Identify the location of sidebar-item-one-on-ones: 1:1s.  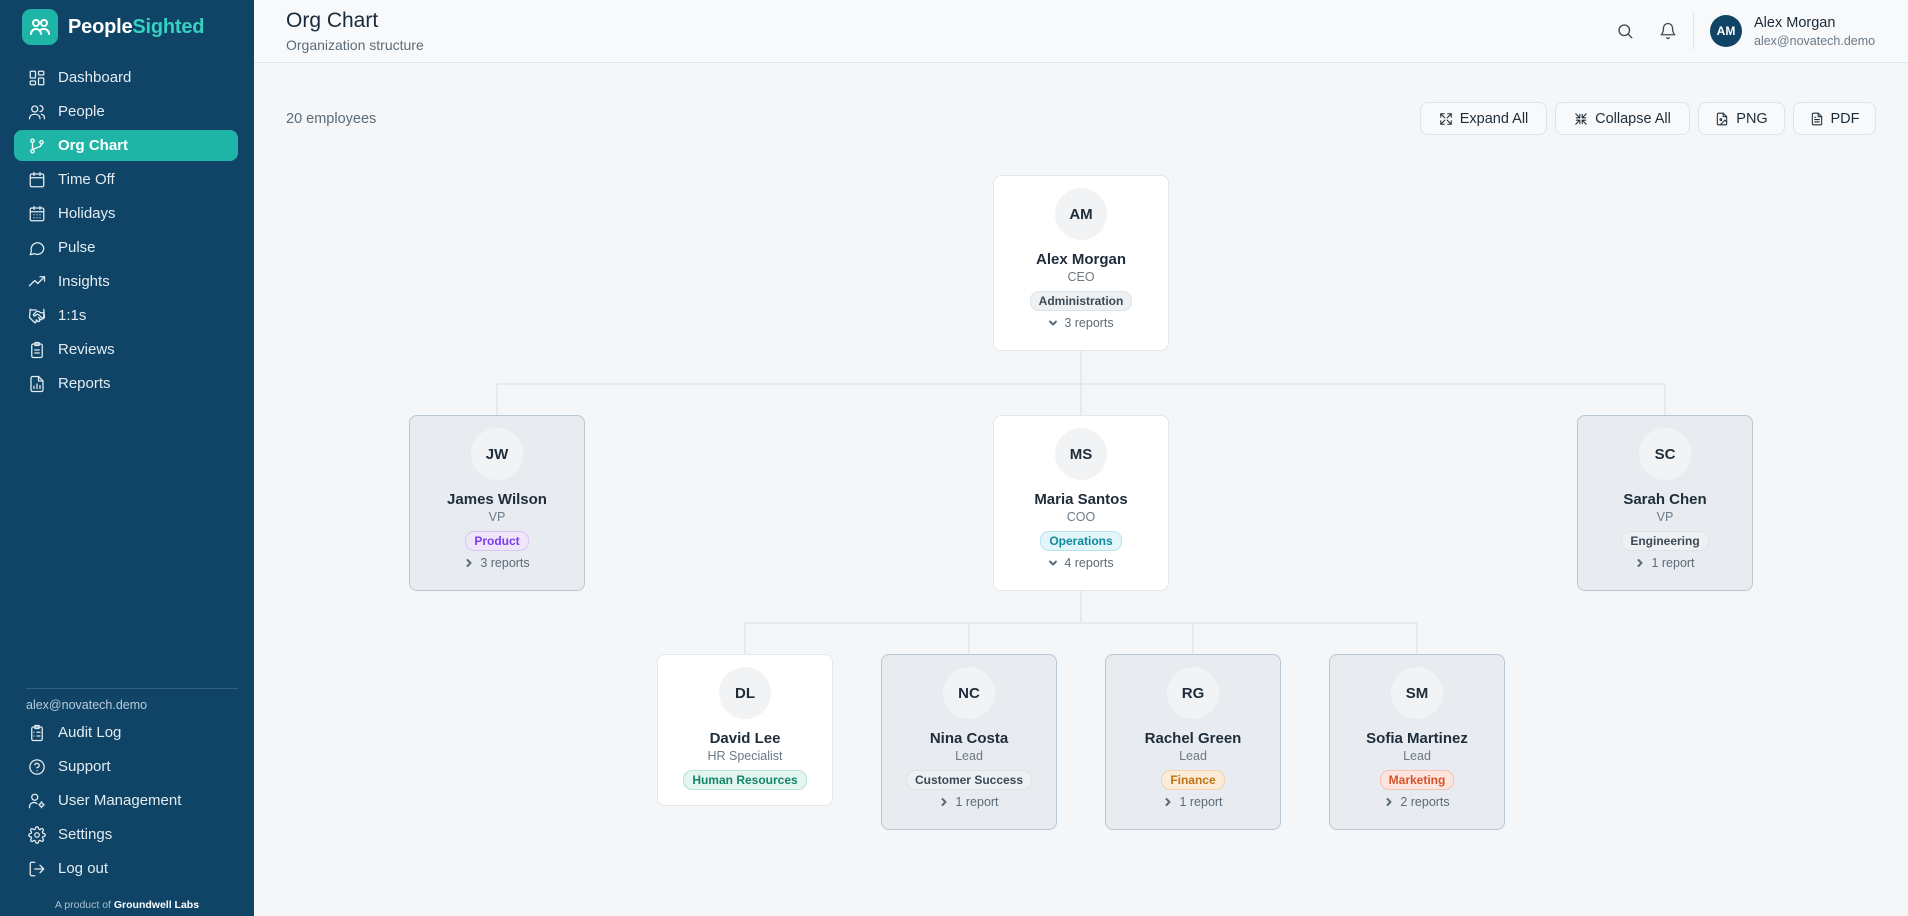
(126, 315).